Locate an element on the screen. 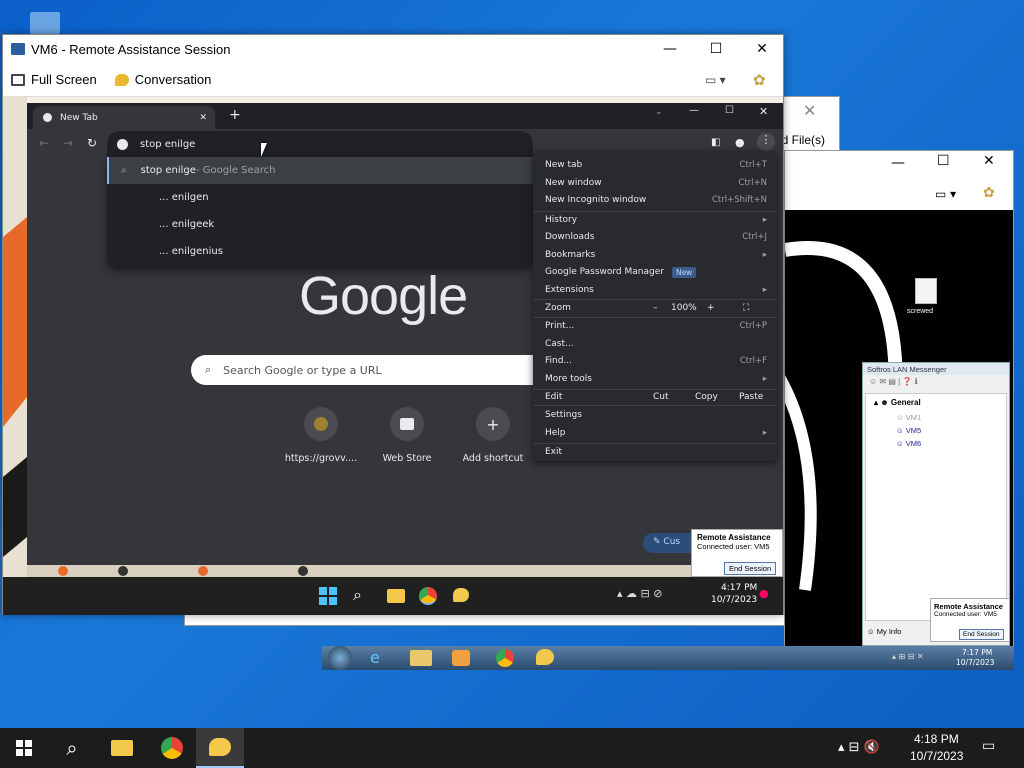 The width and height of the screenshot is (1024, 768). vm6-close-icon: ✕ is located at coordinates (762, 49).